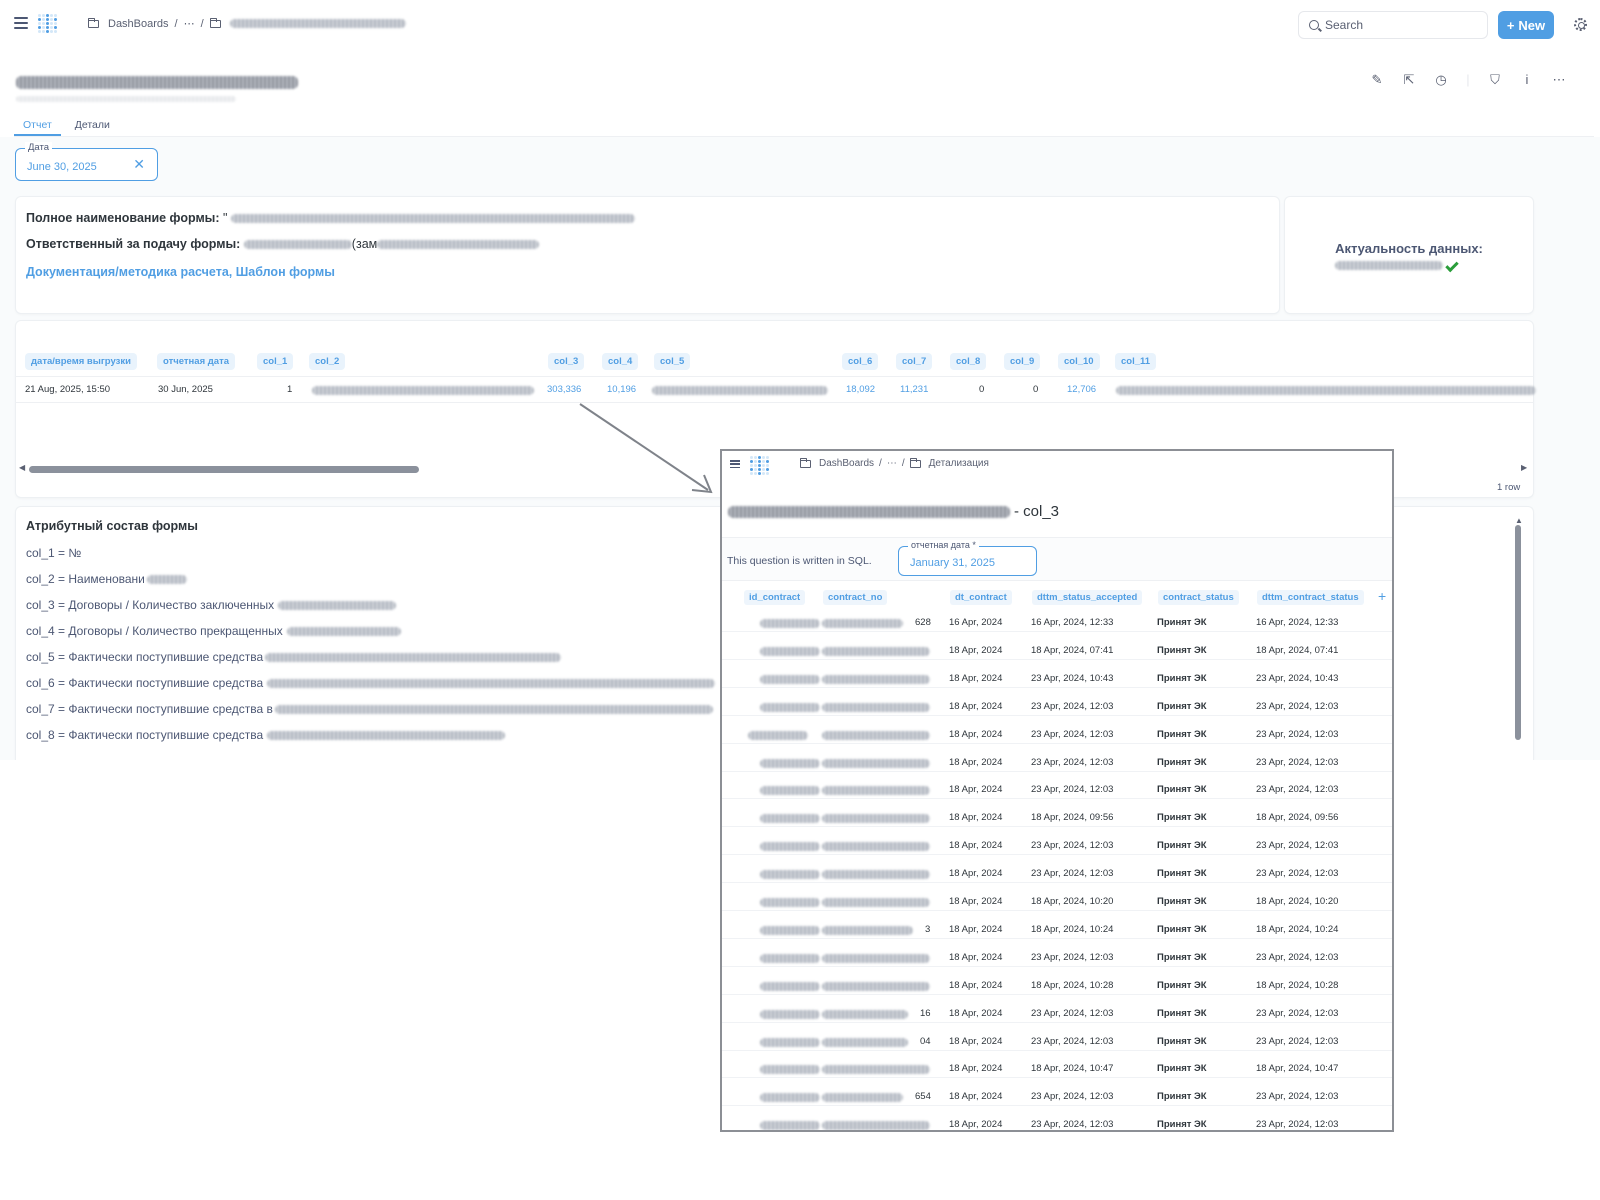  I want to click on status-accepted-cell: 18 Apr, 2024, 07:41, so click(1072, 650).